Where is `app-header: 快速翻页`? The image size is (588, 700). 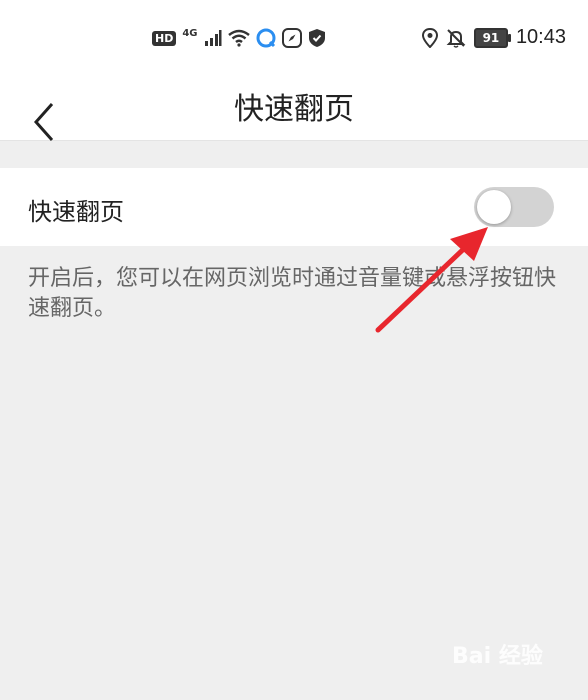 app-header: 快速翻页 is located at coordinates (294, 110).